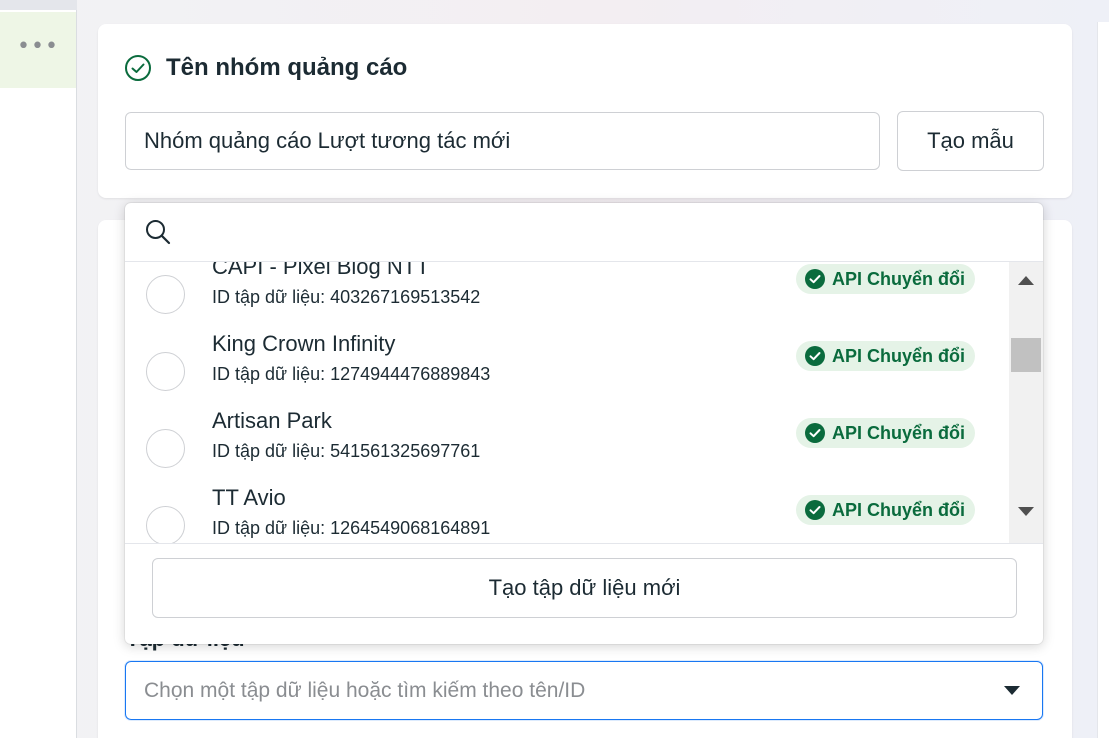  I want to click on right-panel-edge, so click(1103, 380).